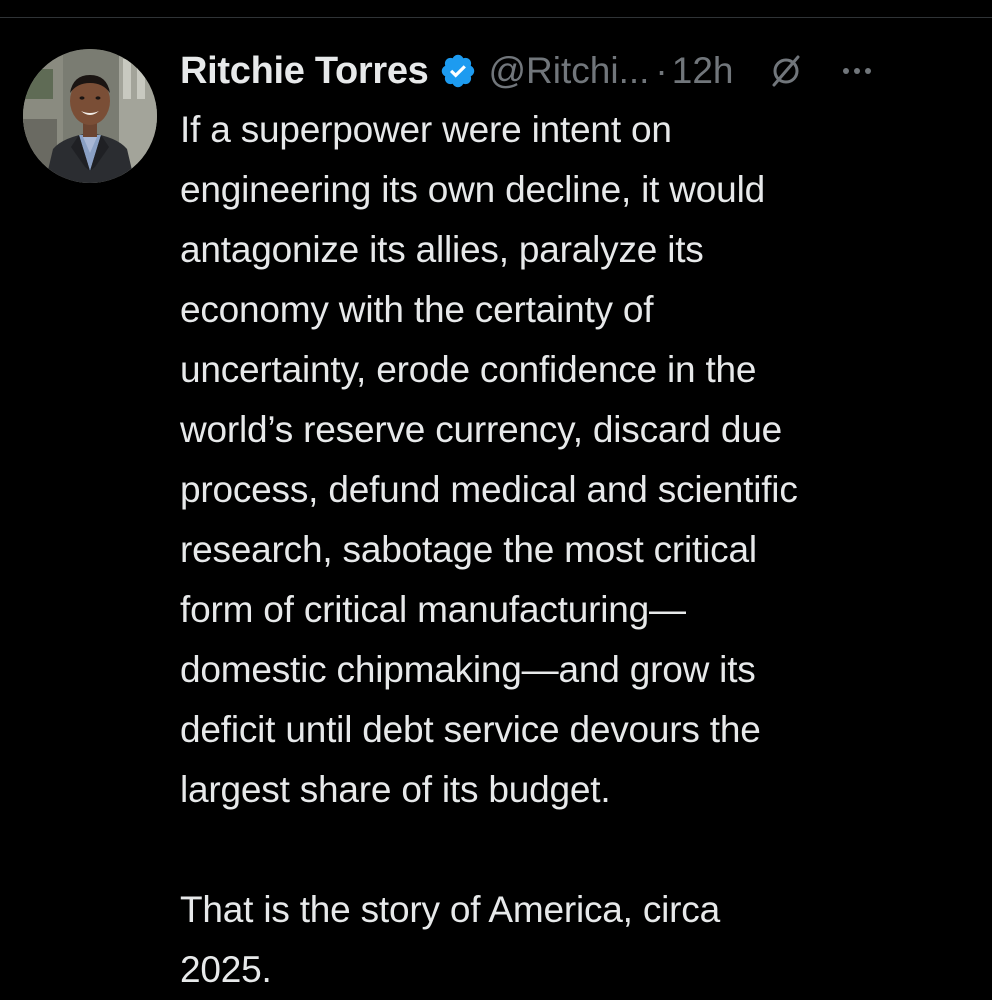  I want to click on tweet-header: Ritchie Torres @Ritchi... · 12h, so click(580, 71).